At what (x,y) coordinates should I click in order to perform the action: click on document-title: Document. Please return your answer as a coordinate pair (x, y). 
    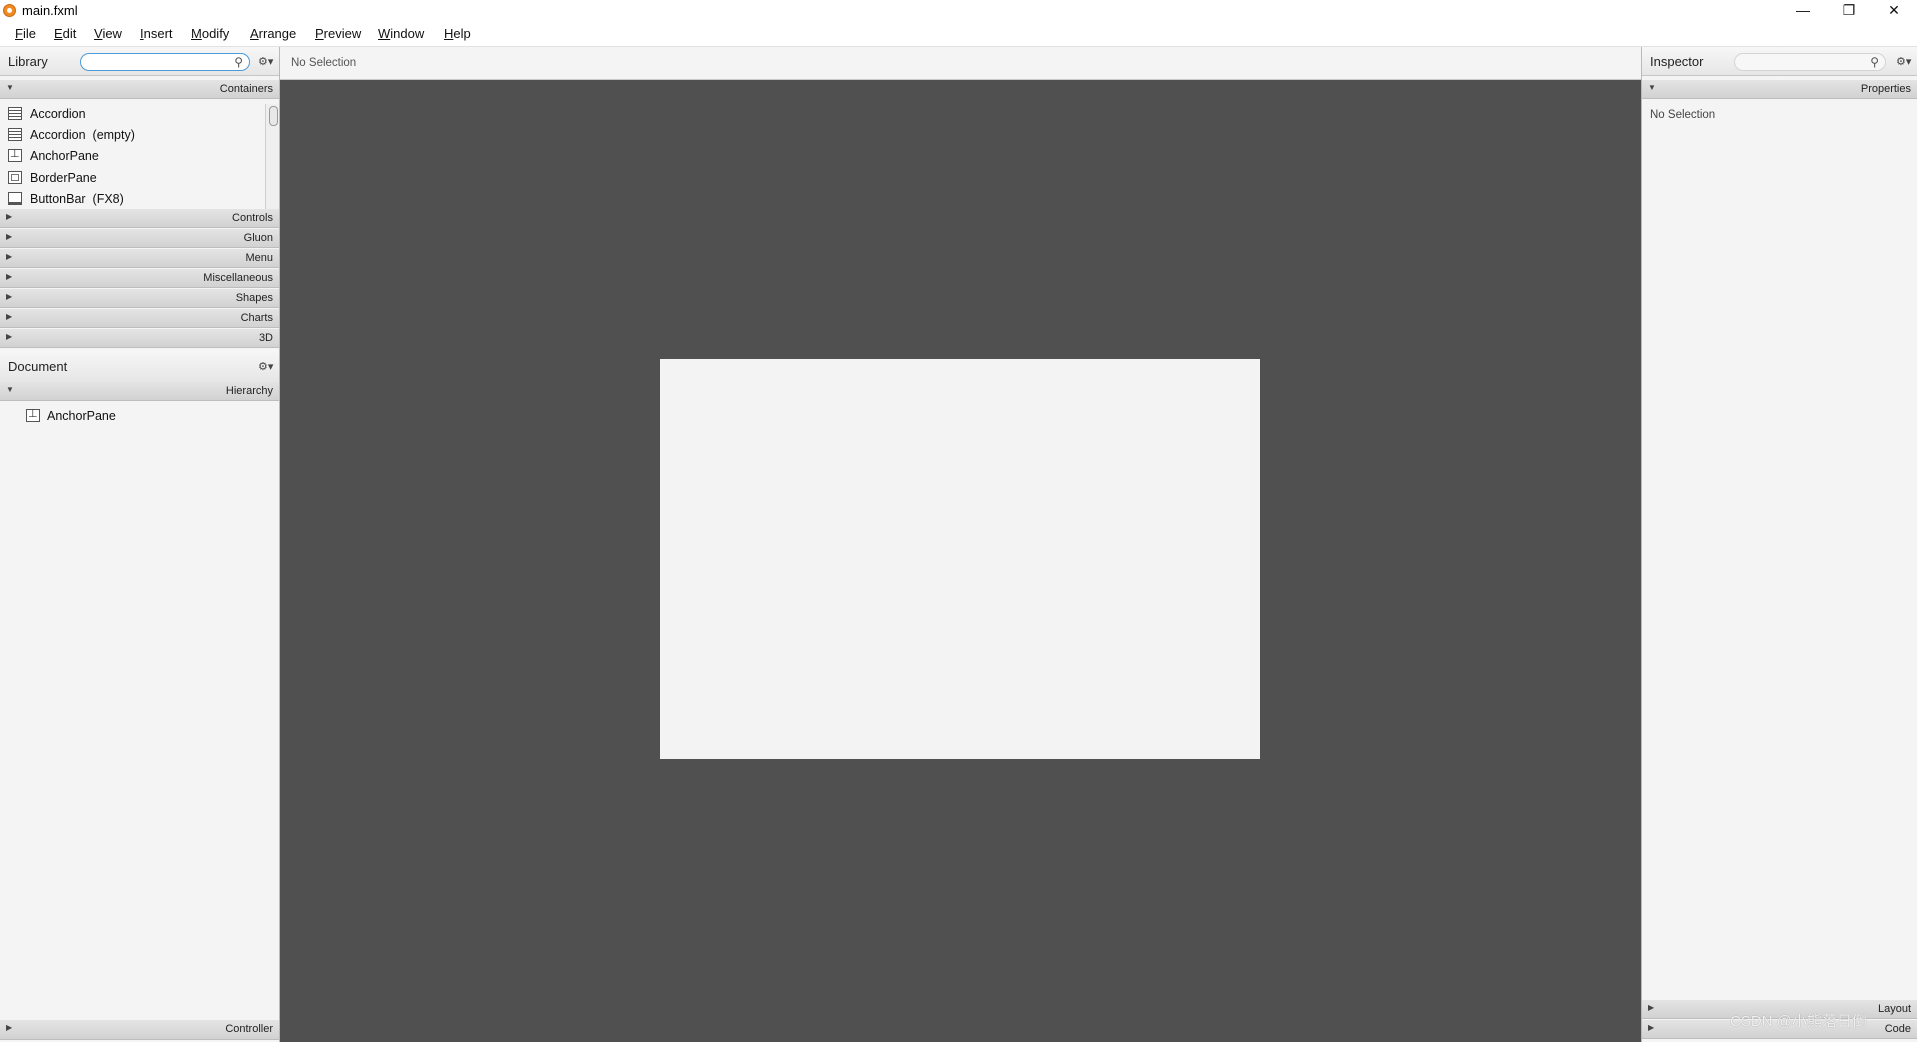
    Looking at the image, I should click on (38, 366).